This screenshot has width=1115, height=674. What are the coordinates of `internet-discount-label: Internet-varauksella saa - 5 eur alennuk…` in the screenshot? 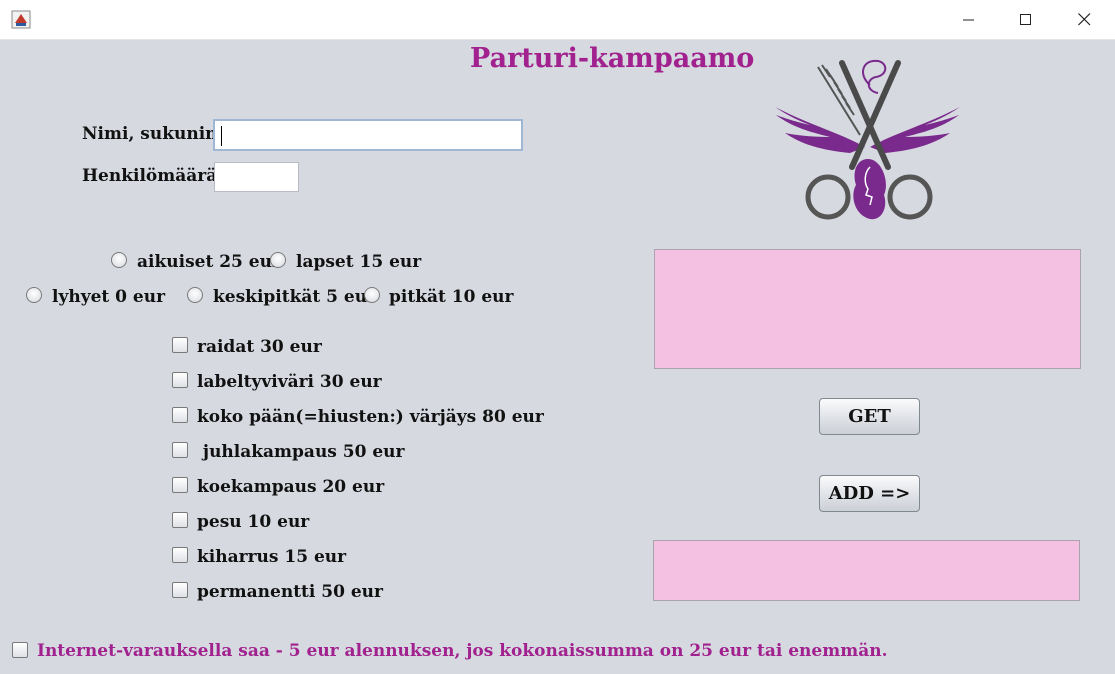 It's located at (462, 651).